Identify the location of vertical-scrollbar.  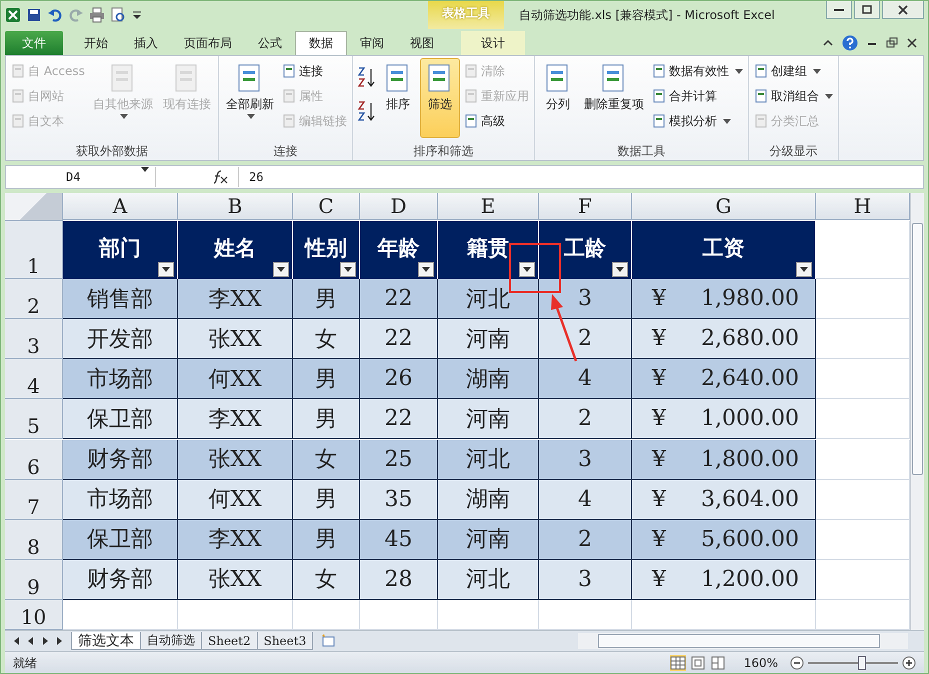
(917, 411).